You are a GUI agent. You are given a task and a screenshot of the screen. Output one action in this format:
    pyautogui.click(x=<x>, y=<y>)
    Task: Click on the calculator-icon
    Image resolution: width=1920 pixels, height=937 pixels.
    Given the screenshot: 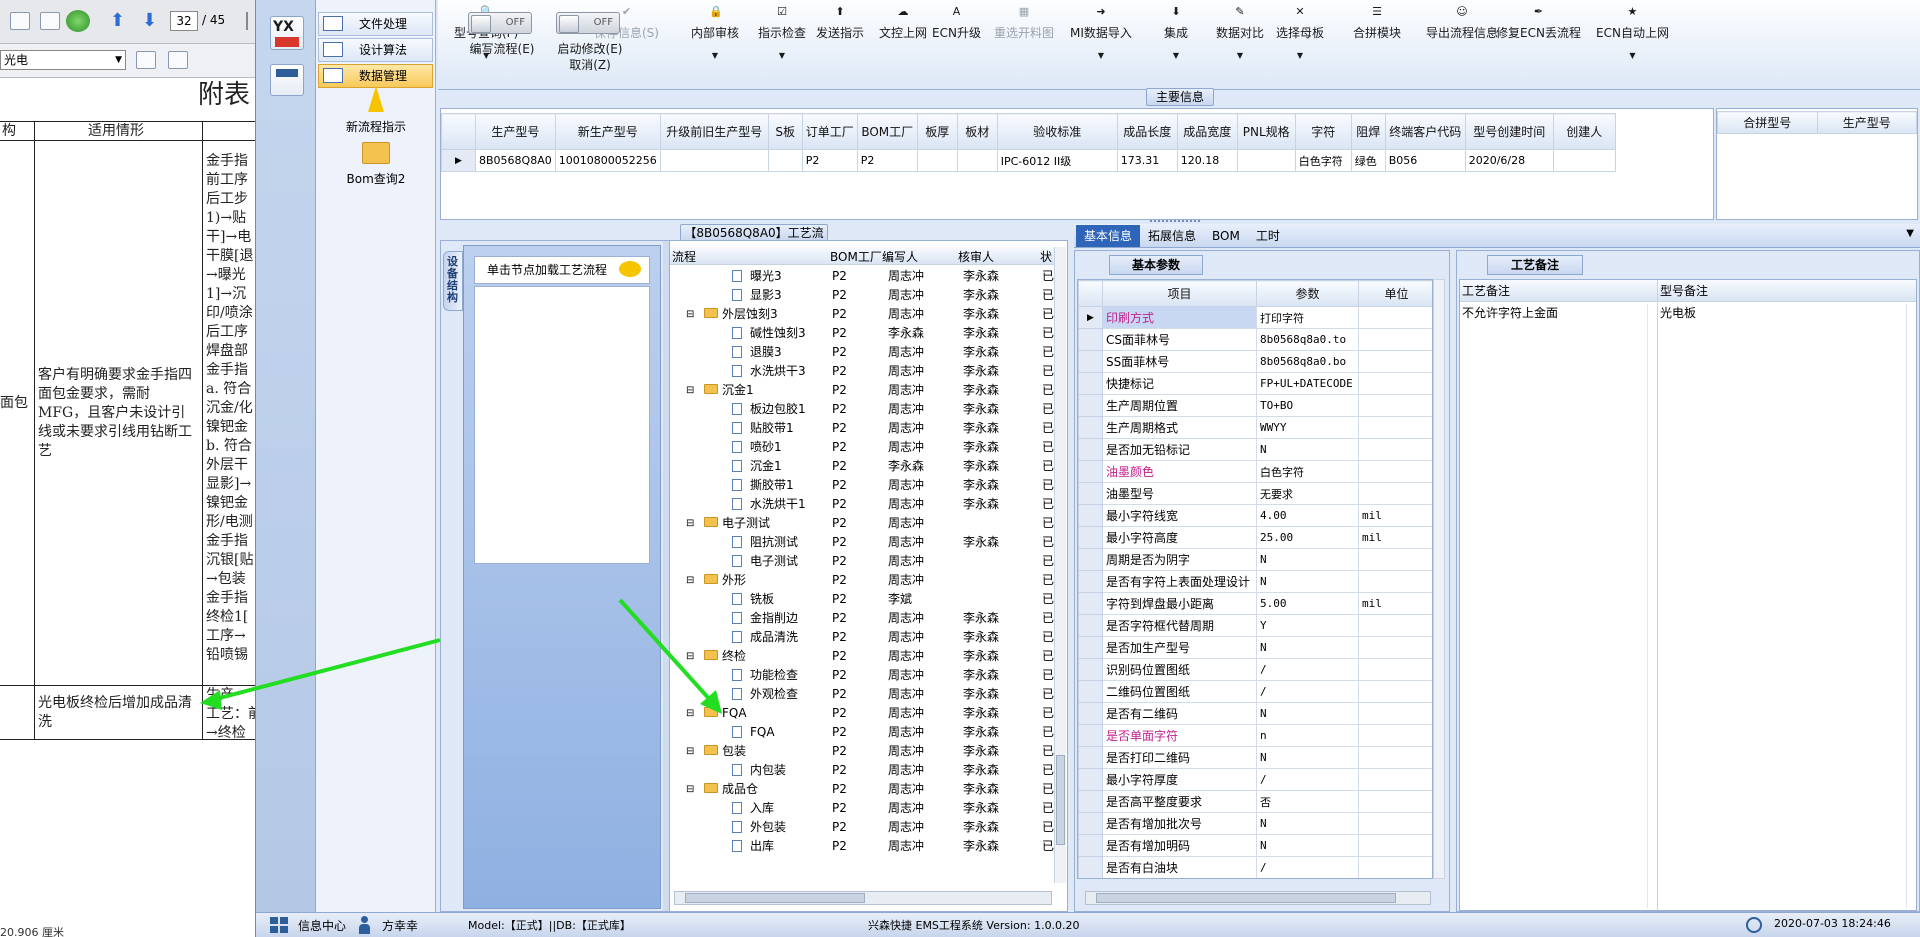 What is the action you would take?
    pyautogui.click(x=287, y=80)
    